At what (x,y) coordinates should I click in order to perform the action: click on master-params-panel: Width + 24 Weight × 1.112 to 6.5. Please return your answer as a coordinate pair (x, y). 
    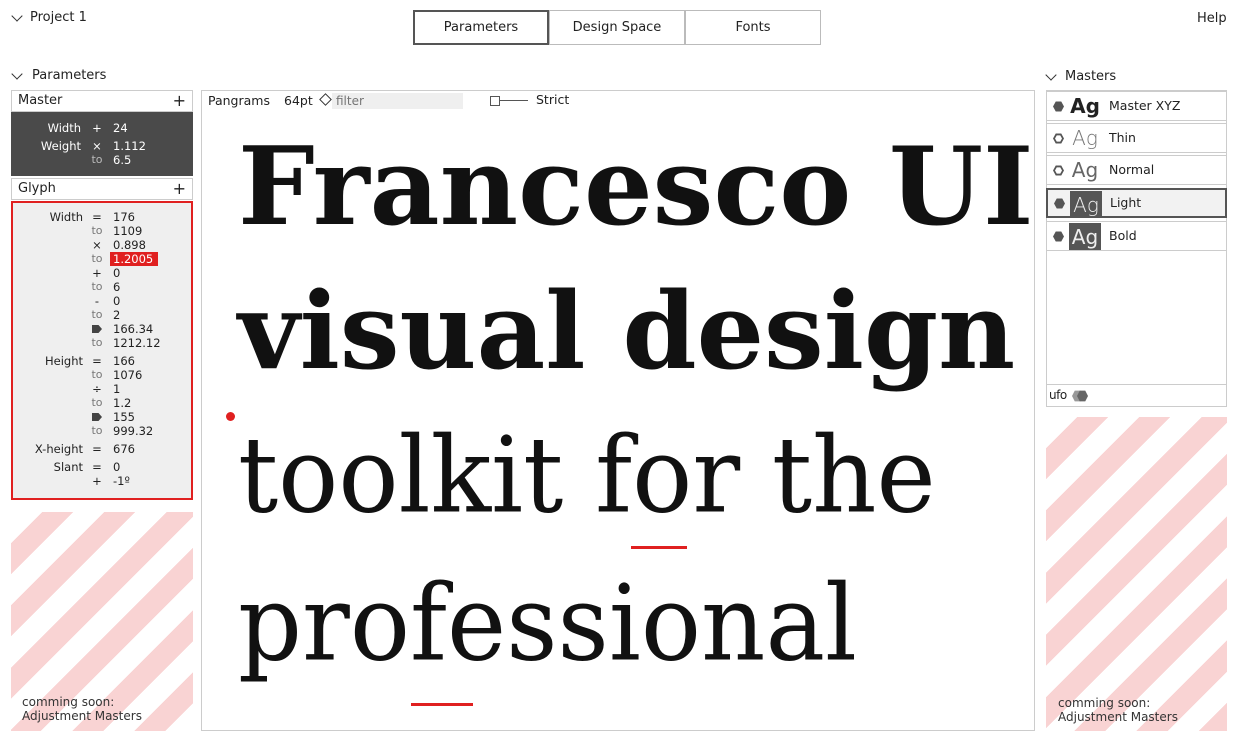
    Looking at the image, I should click on (102, 144).